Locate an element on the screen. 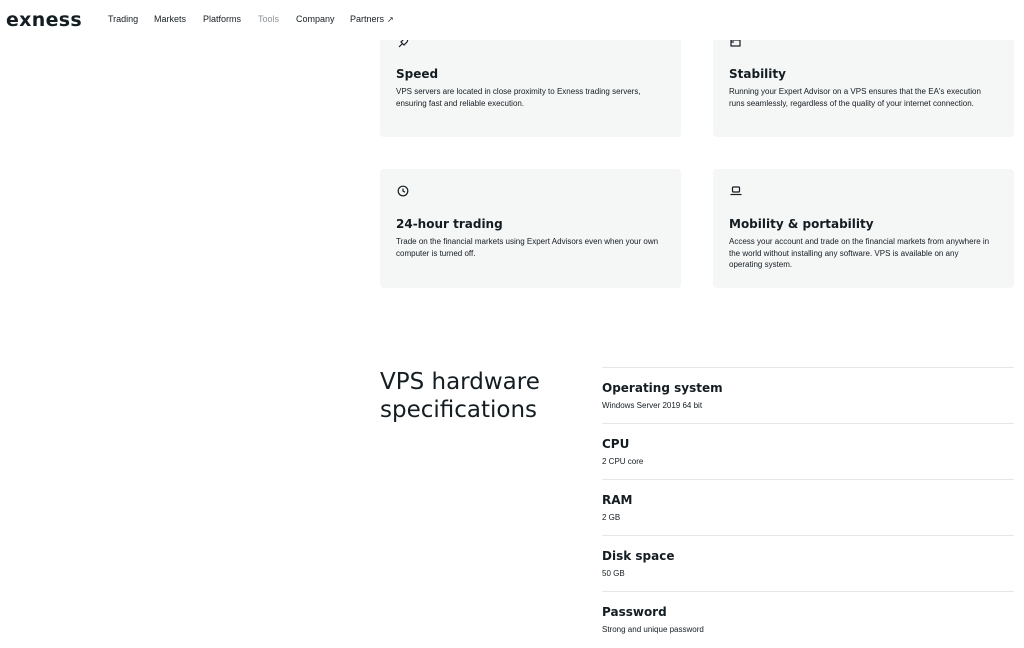 This screenshot has width=1024, height=648. spec-row: Password Strong and unique password is located at coordinates (808, 619).